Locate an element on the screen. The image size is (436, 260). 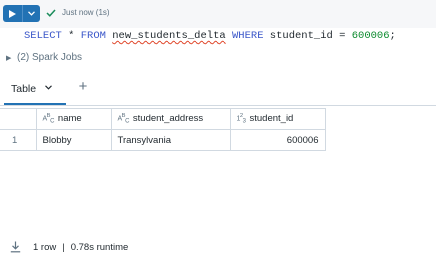
tabs-divider is located at coordinates (218, 105).